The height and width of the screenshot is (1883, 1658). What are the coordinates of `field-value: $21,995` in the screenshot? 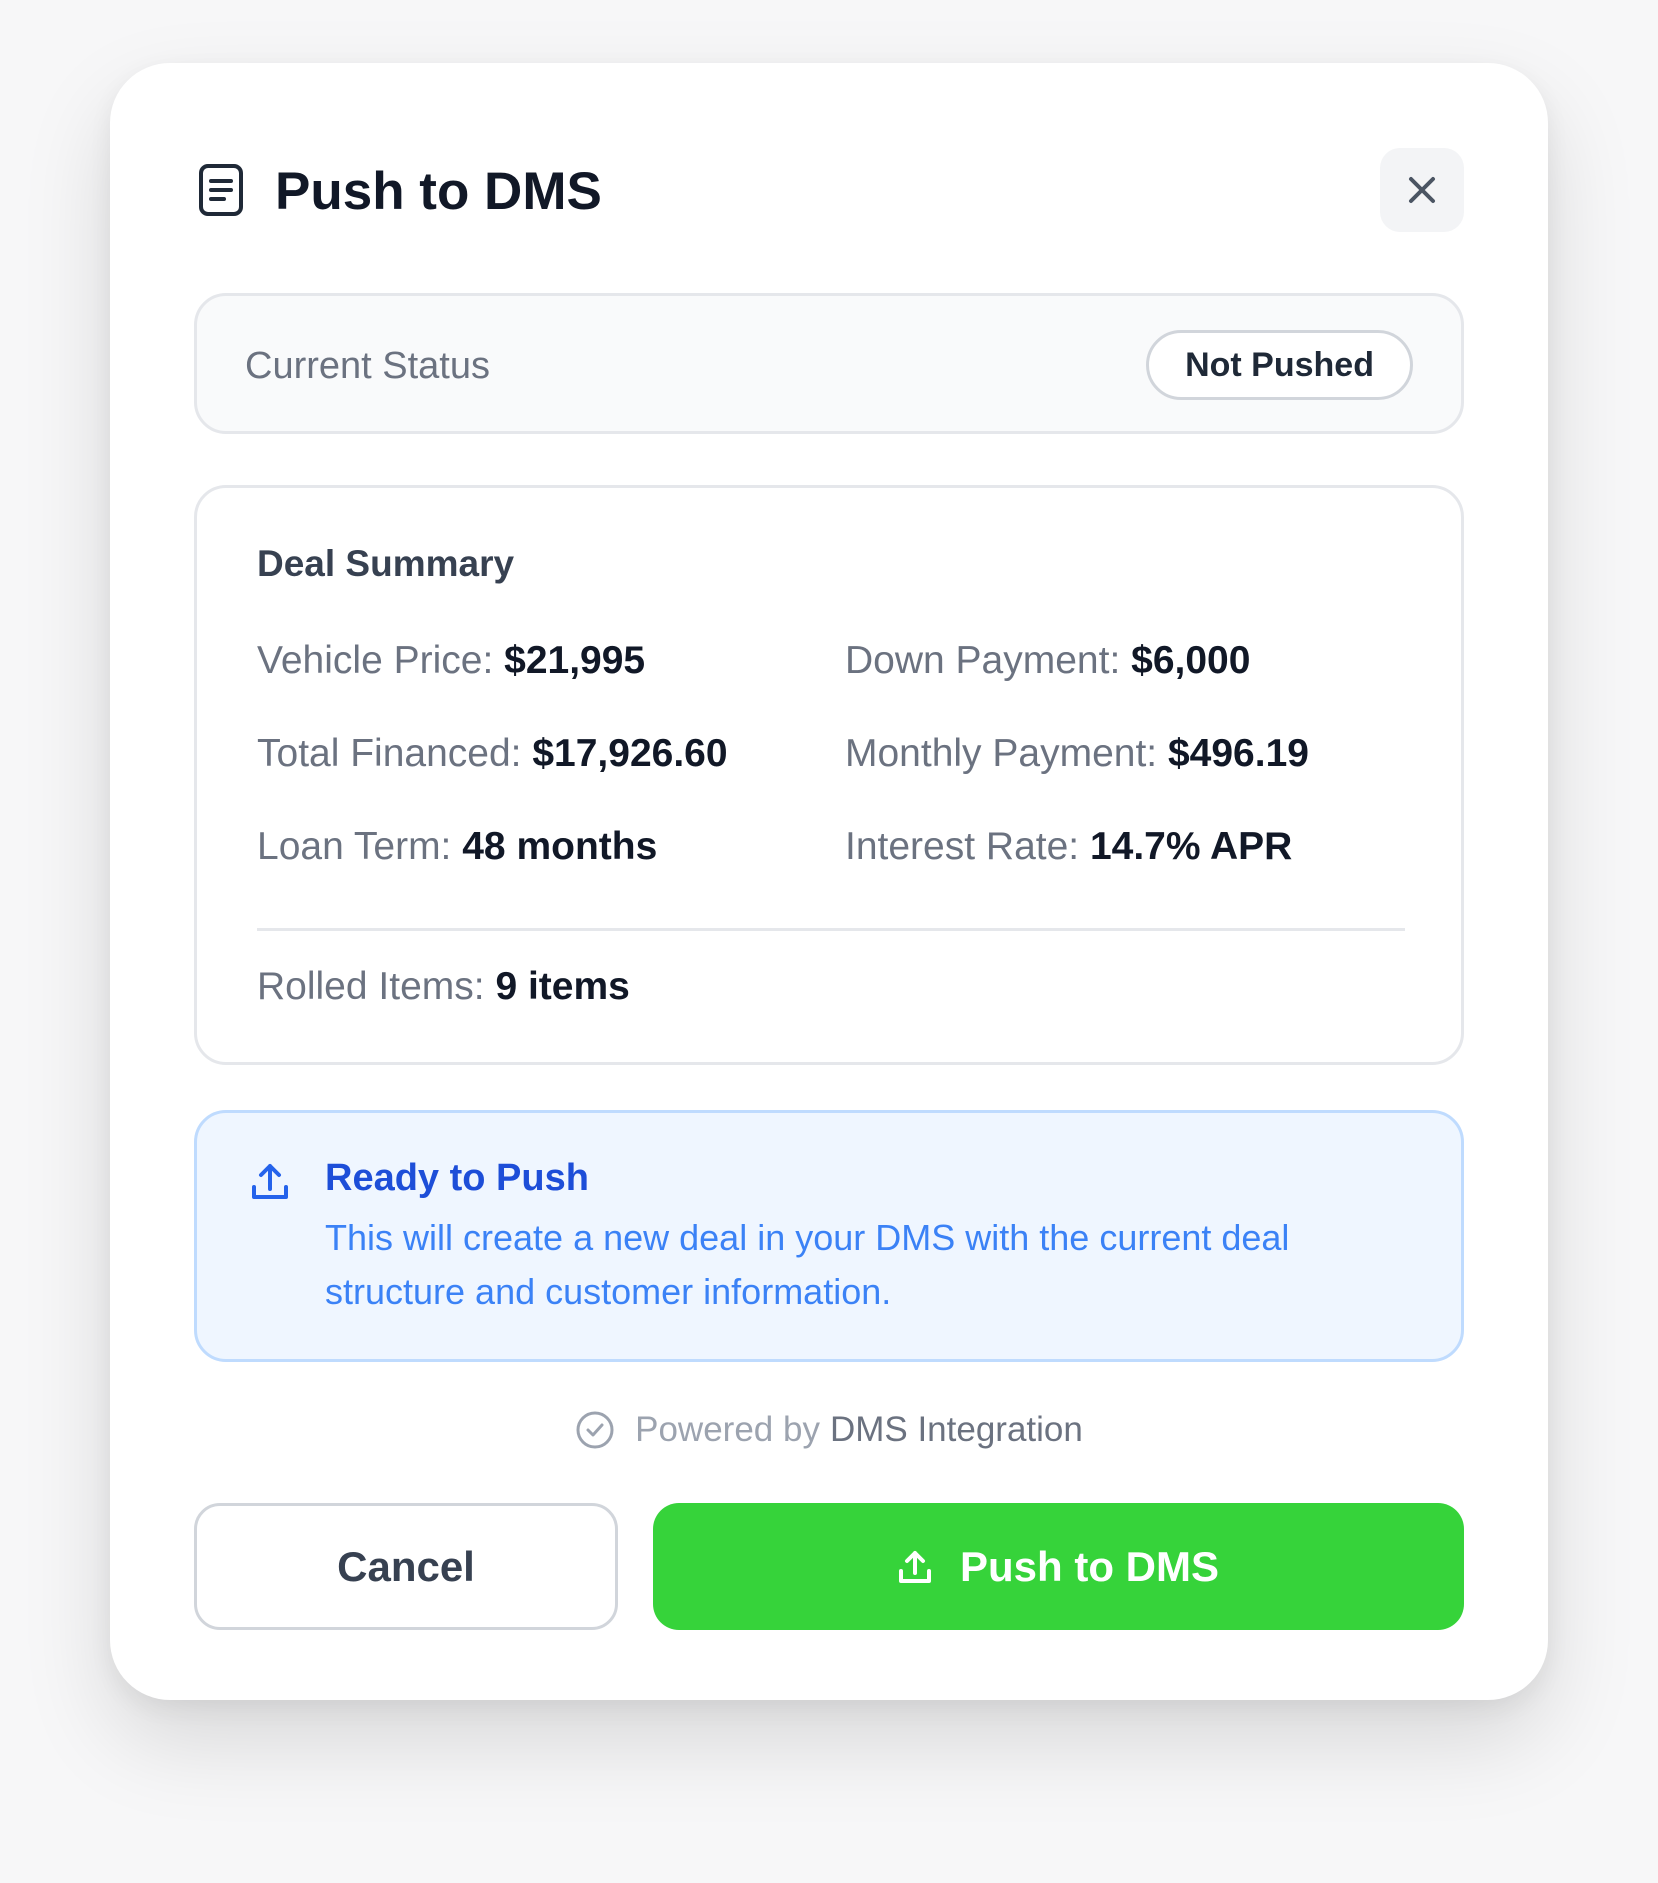 It's located at (575, 660).